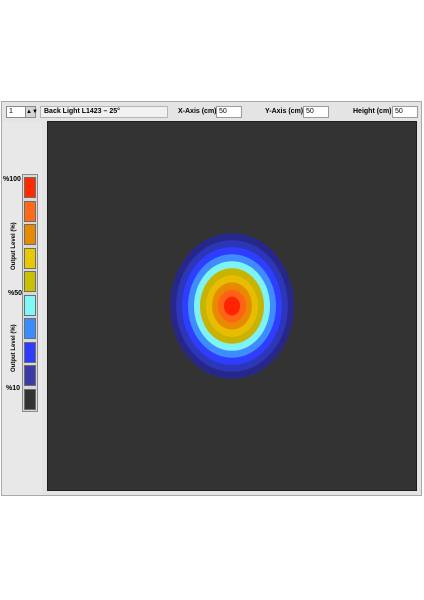  I want to click on spinner-arrows-icon: ▲▼, so click(31, 112).